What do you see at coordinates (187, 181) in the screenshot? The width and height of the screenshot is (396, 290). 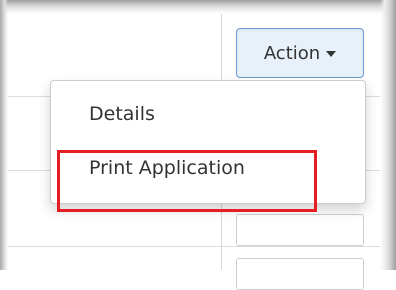 I see `highlight-annotation-box` at bounding box center [187, 181].